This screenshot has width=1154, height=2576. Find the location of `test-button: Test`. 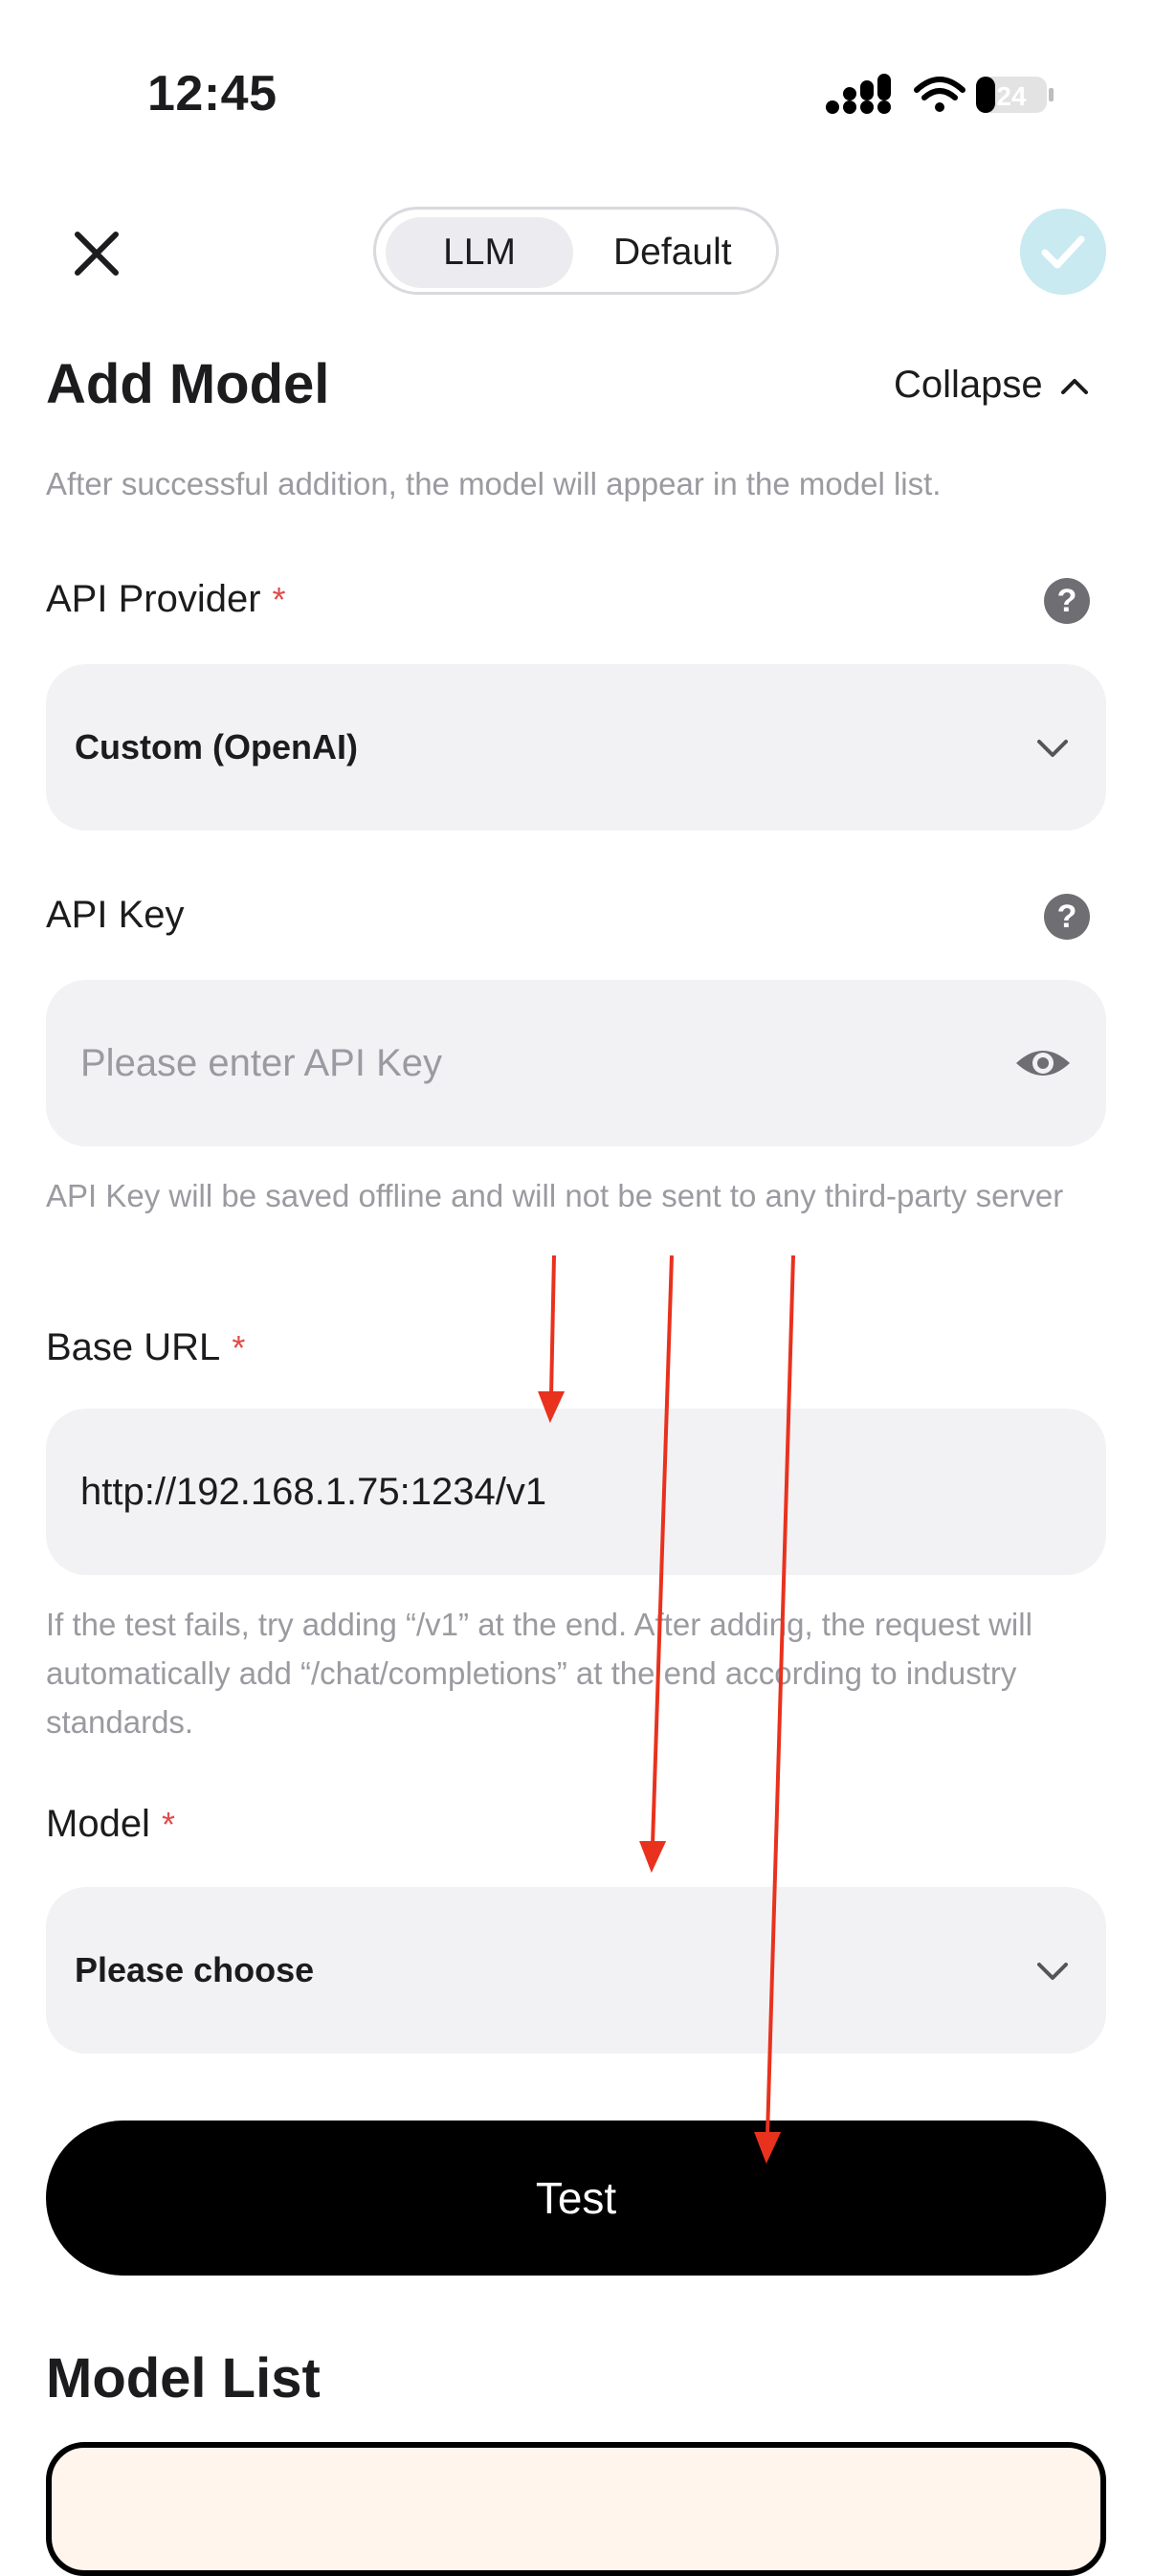

test-button: Test is located at coordinates (576, 2198).